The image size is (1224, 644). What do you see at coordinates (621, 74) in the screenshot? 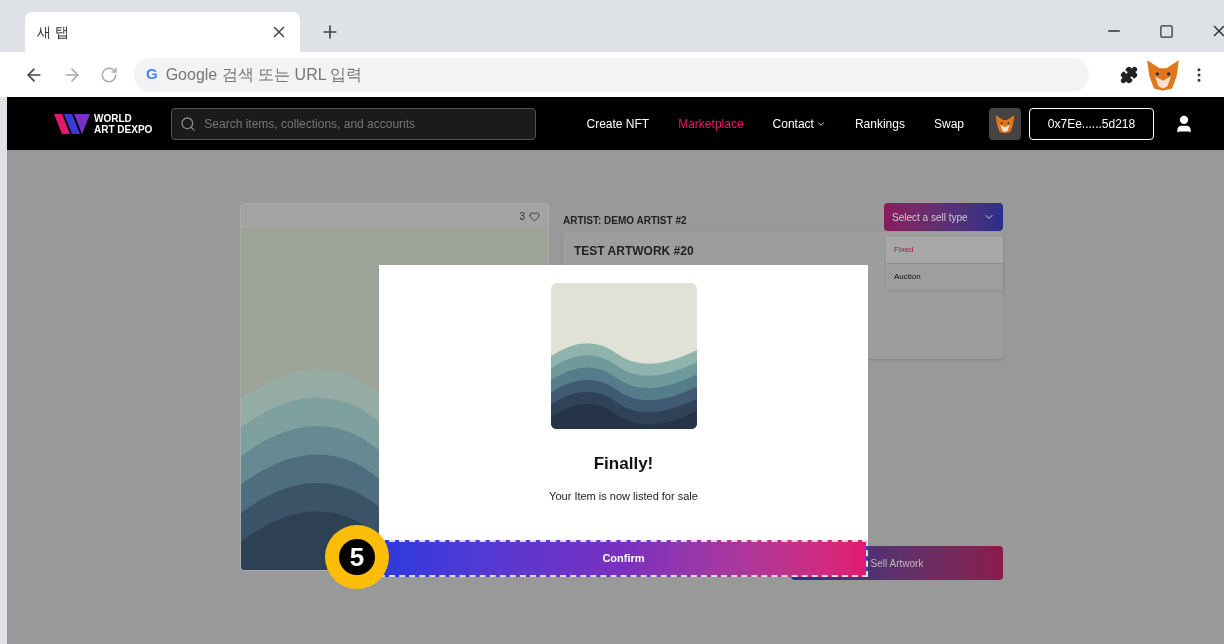
I see `address-input: Google 검색 또는 URL 입력` at bounding box center [621, 74].